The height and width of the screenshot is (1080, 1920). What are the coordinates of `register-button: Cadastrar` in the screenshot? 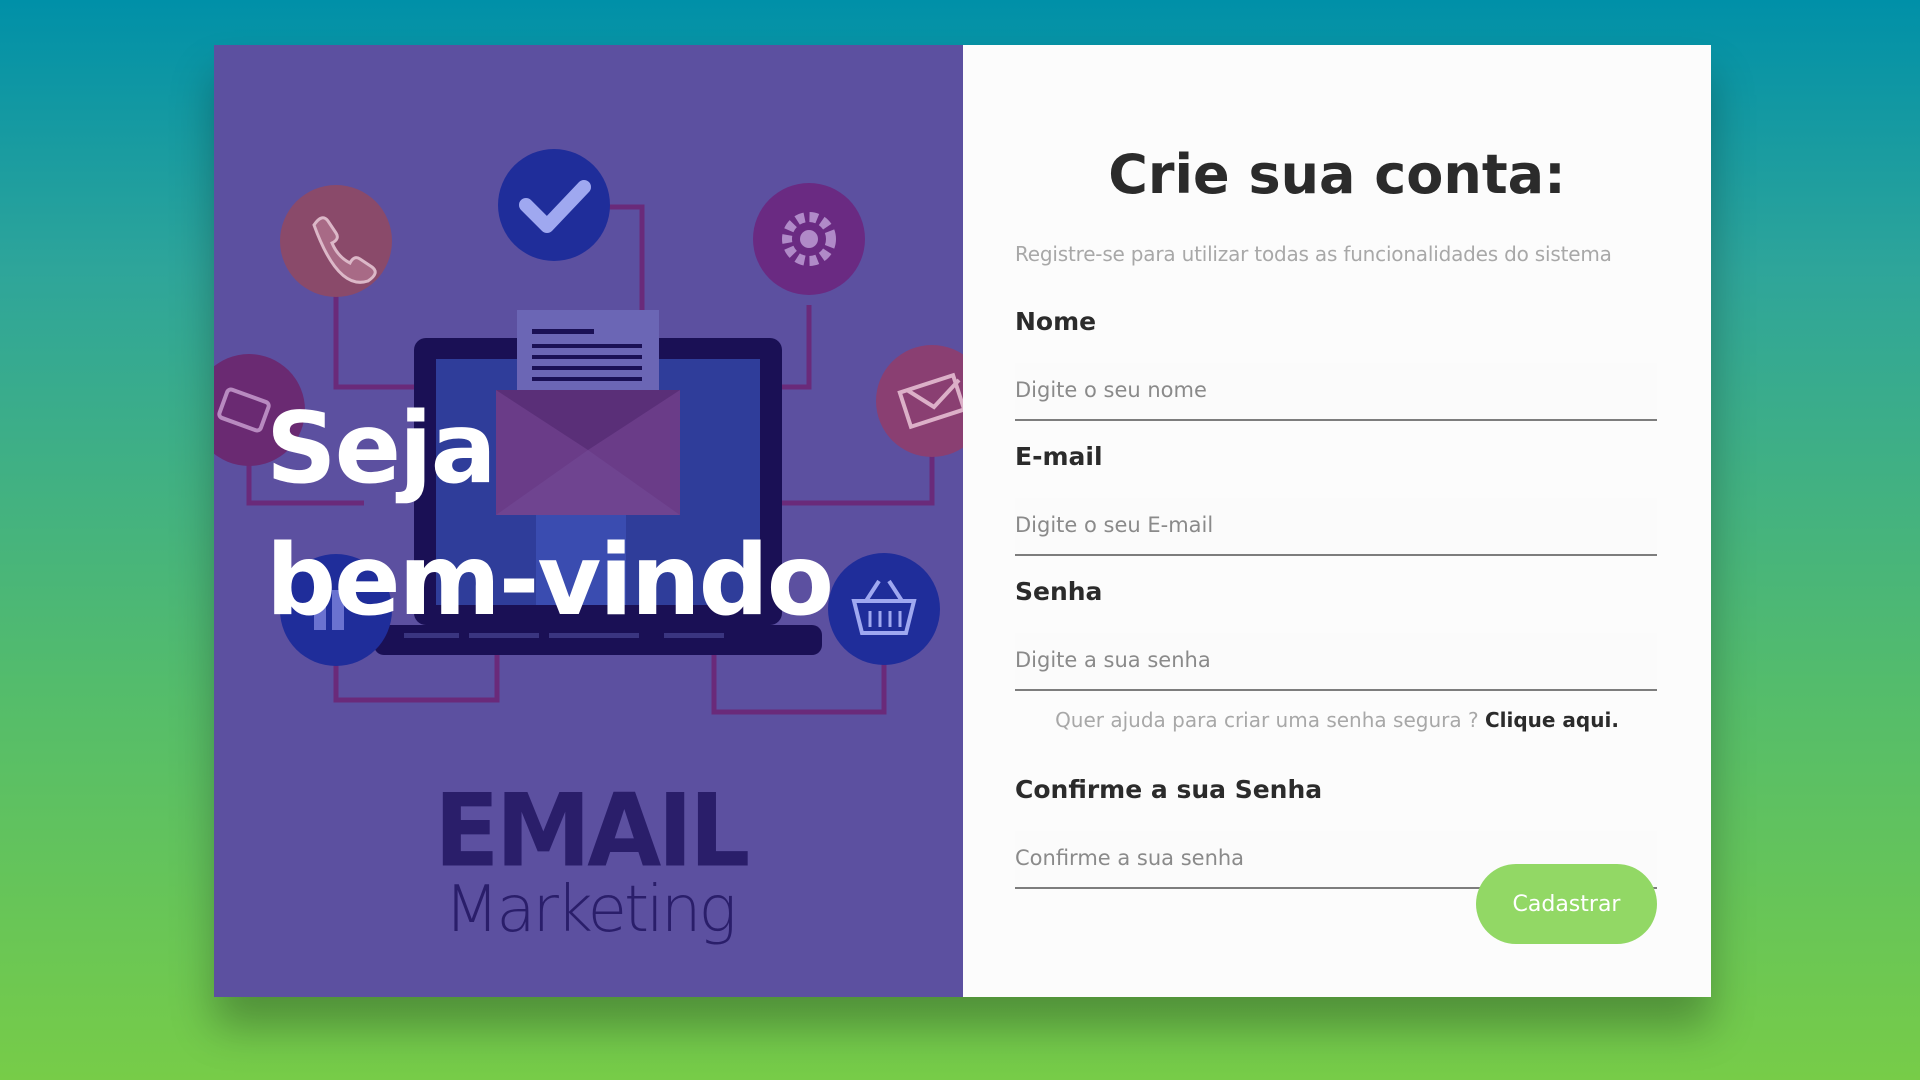 It's located at (1566, 904).